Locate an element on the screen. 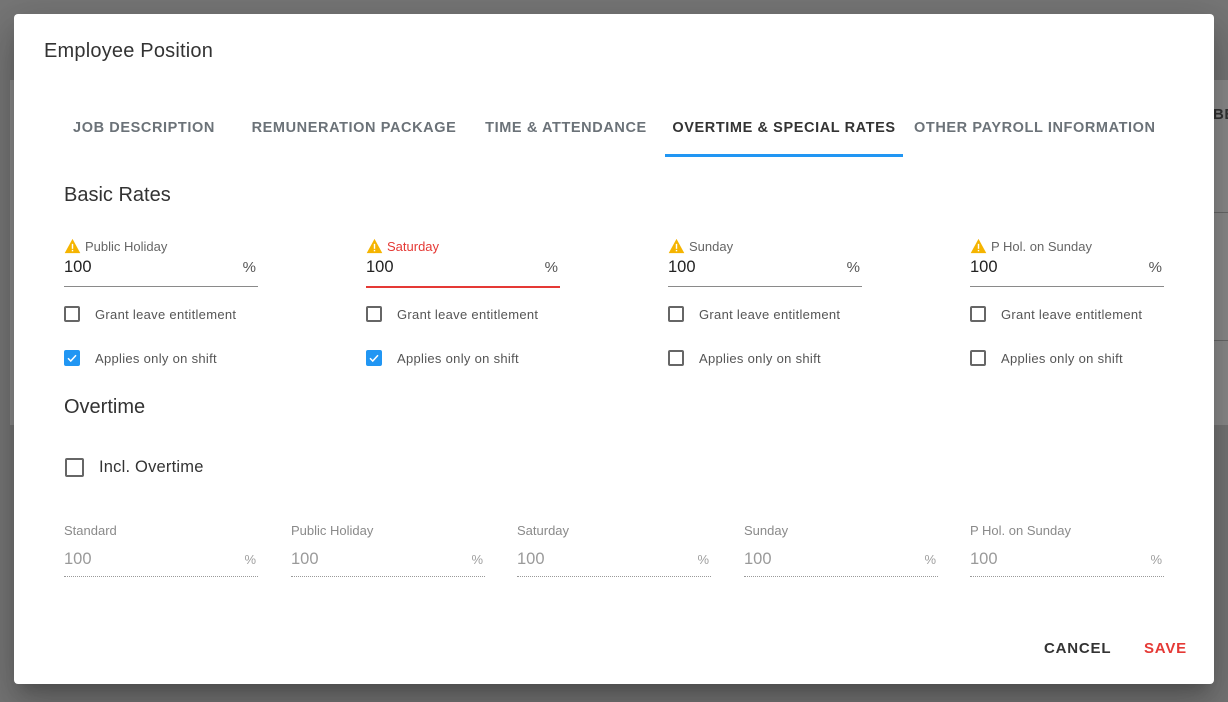 The height and width of the screenshot is (702, 1228). field-label-row: Standard is located at coordinates (90, 529).